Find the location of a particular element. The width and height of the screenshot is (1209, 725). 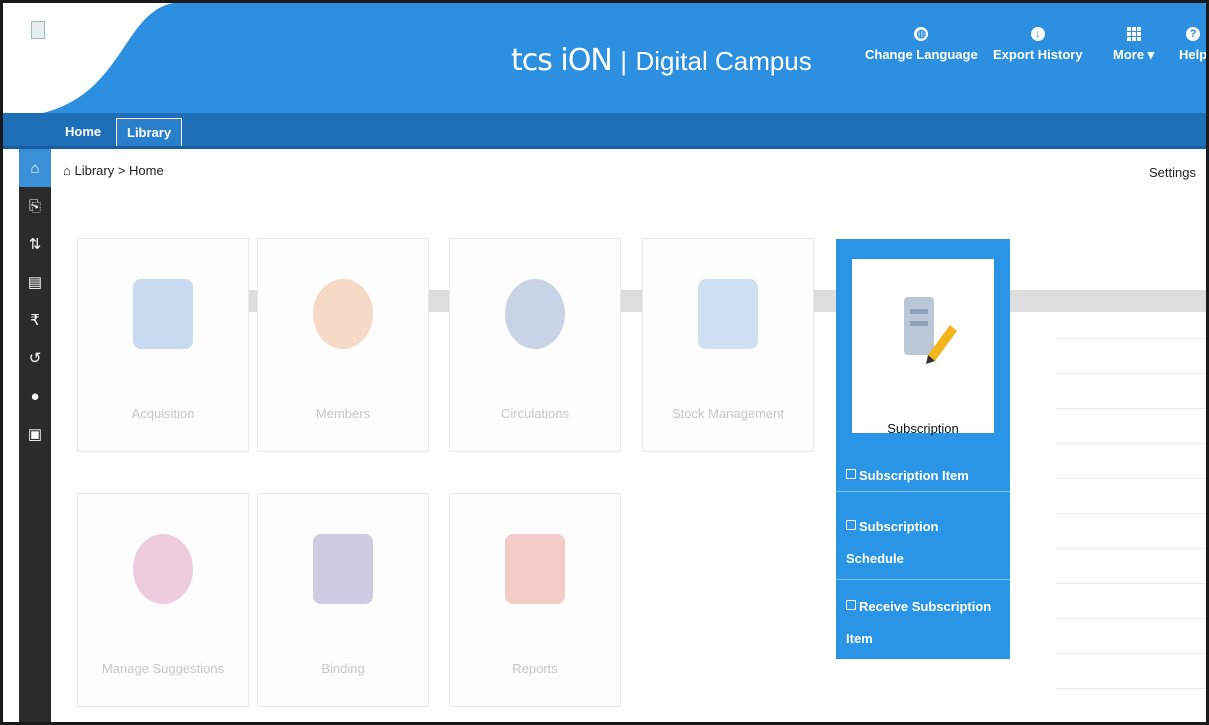

circulations-icon is located at coordinates (535, 314).